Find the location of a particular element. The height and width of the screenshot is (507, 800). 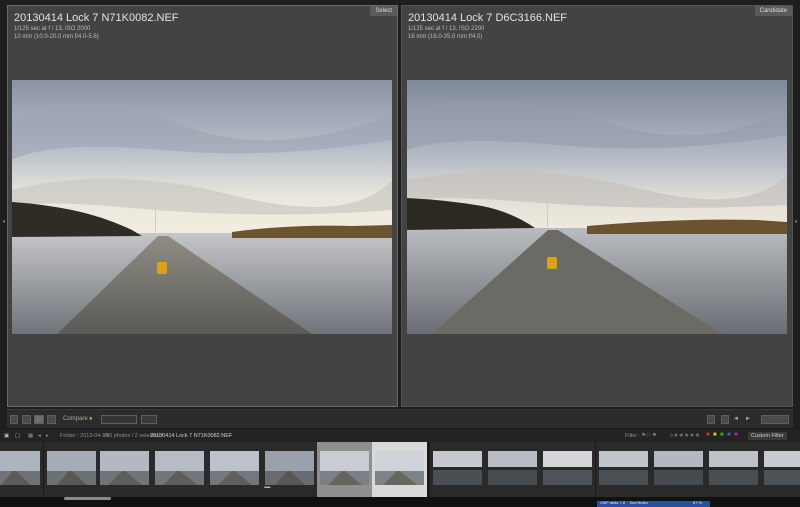

zoom-slider is located at coordinates (119, 419).